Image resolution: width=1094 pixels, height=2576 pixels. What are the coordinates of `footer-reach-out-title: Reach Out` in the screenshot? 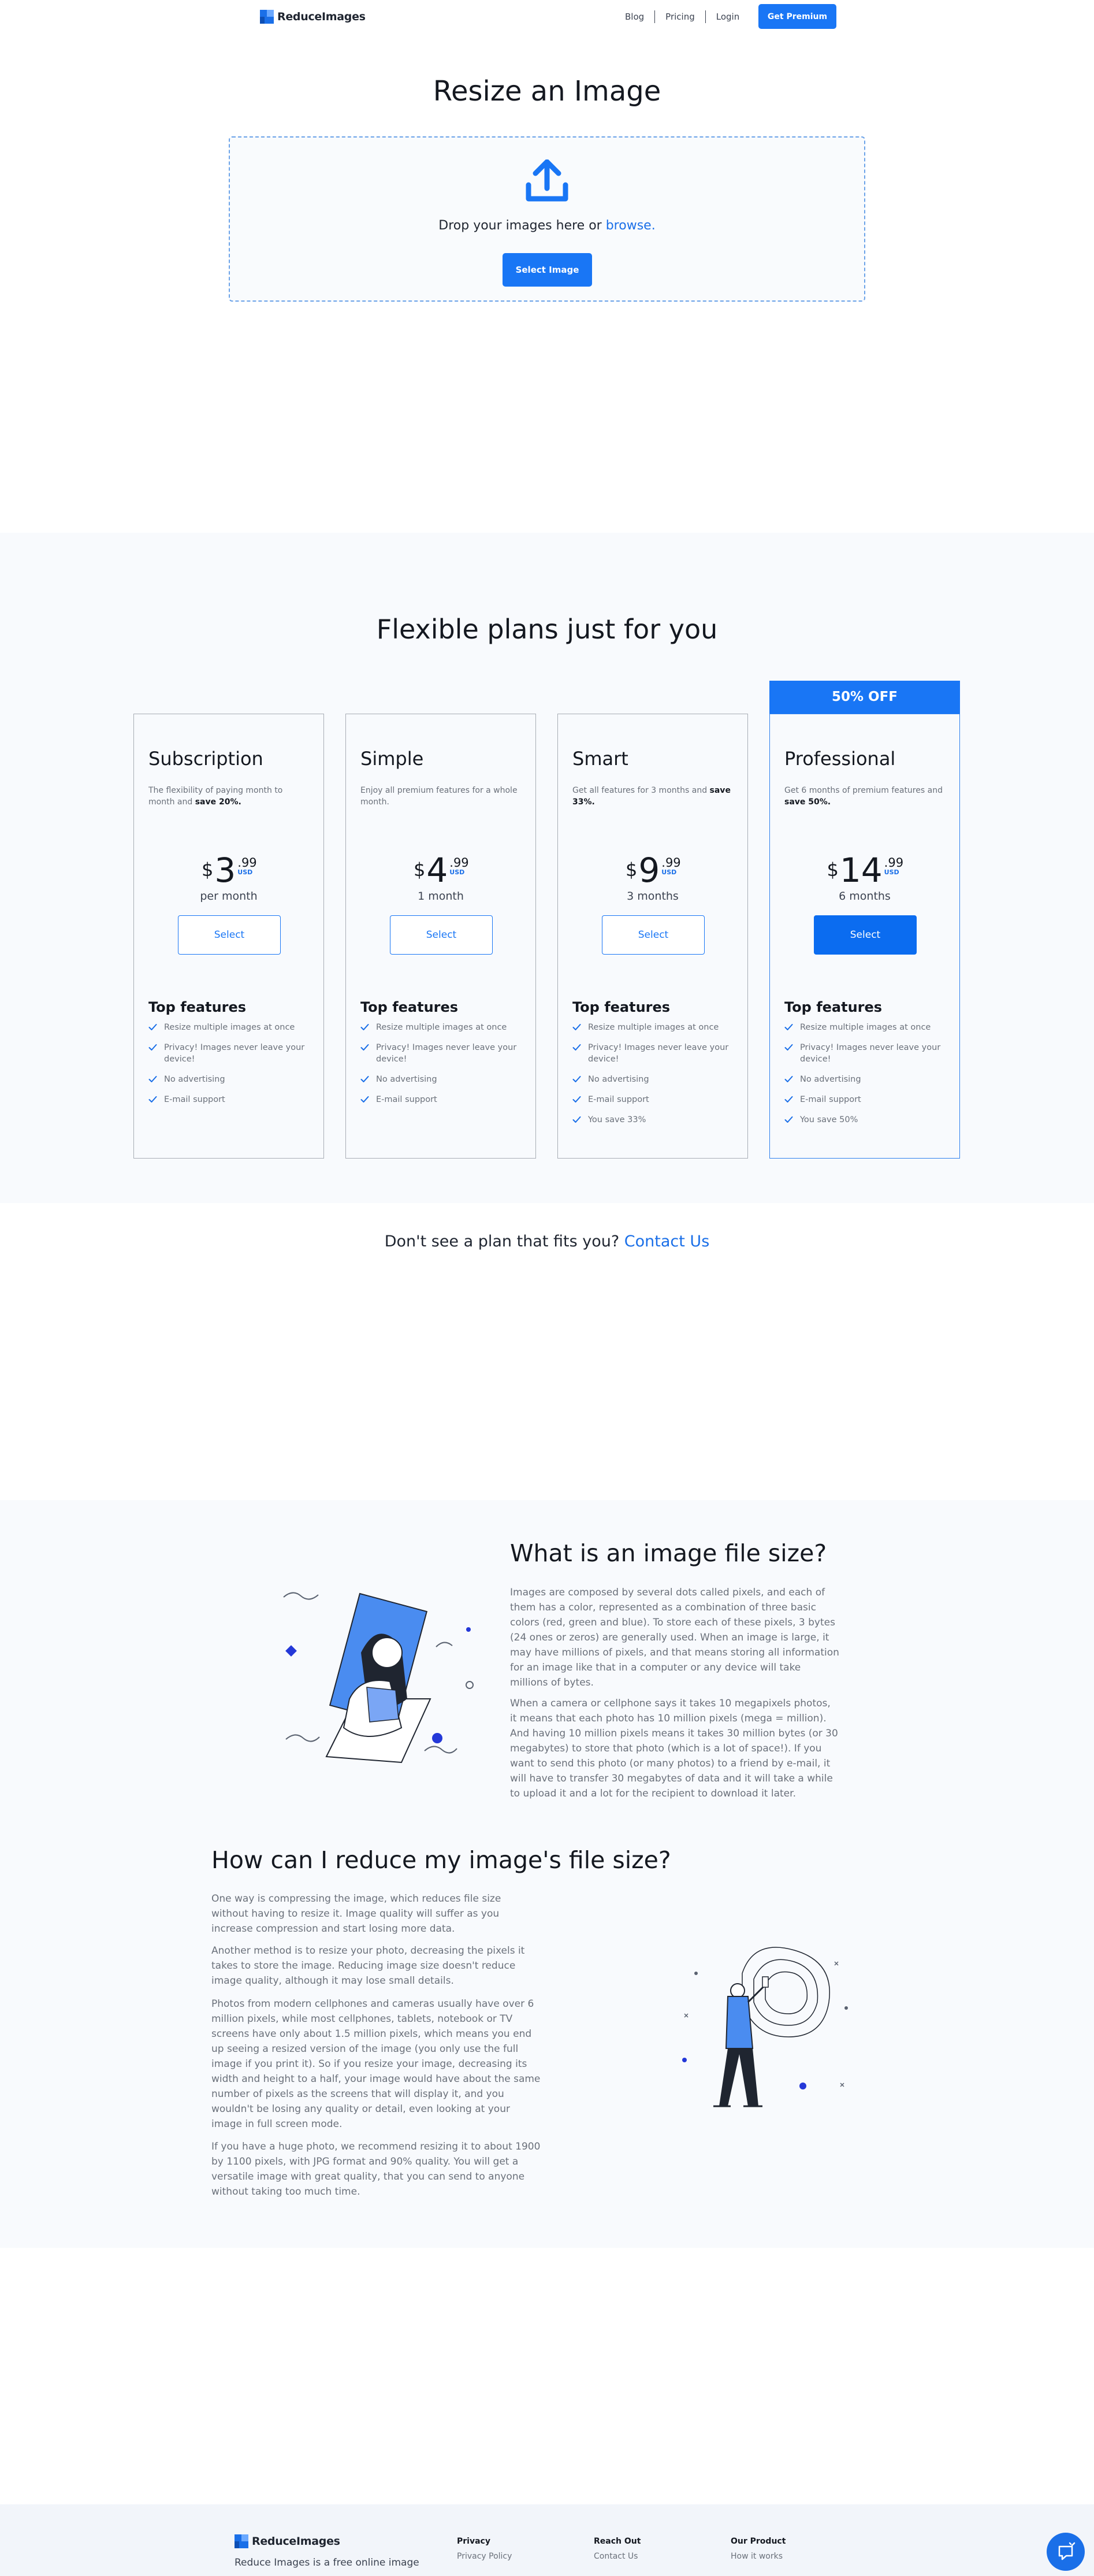 It's located at (617, 2542).